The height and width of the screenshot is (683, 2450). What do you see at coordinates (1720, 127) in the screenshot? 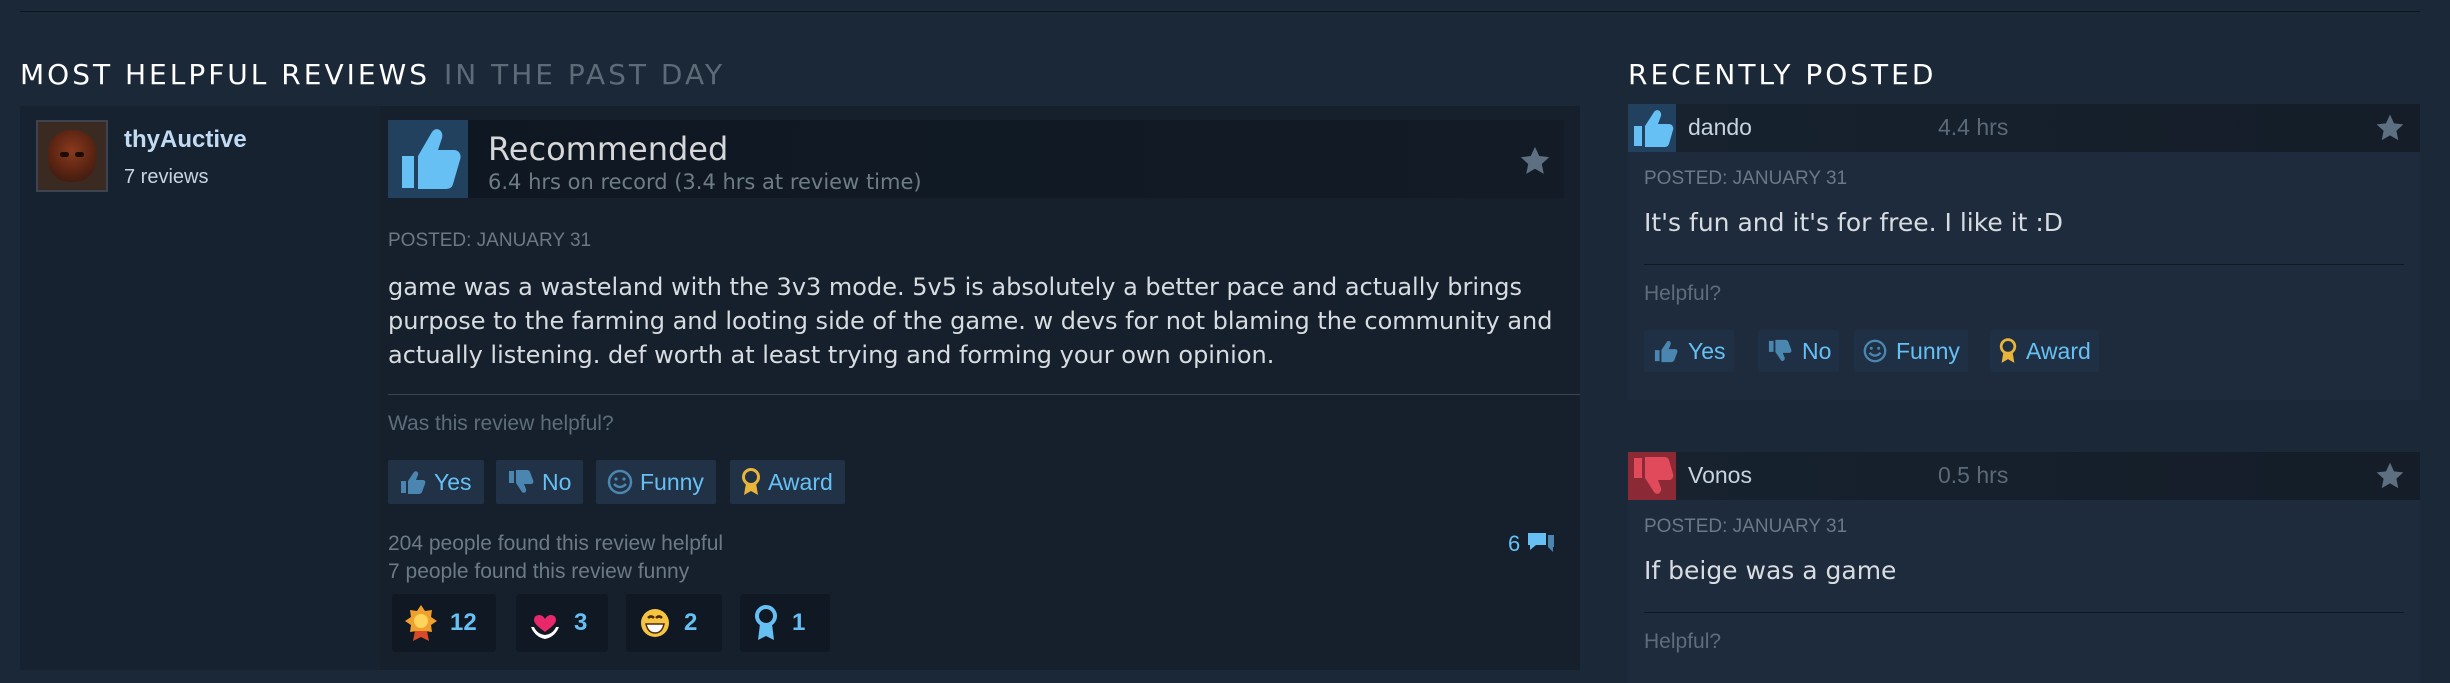
I see `recent-author-name: dando` at bounding box center [1720, 127].